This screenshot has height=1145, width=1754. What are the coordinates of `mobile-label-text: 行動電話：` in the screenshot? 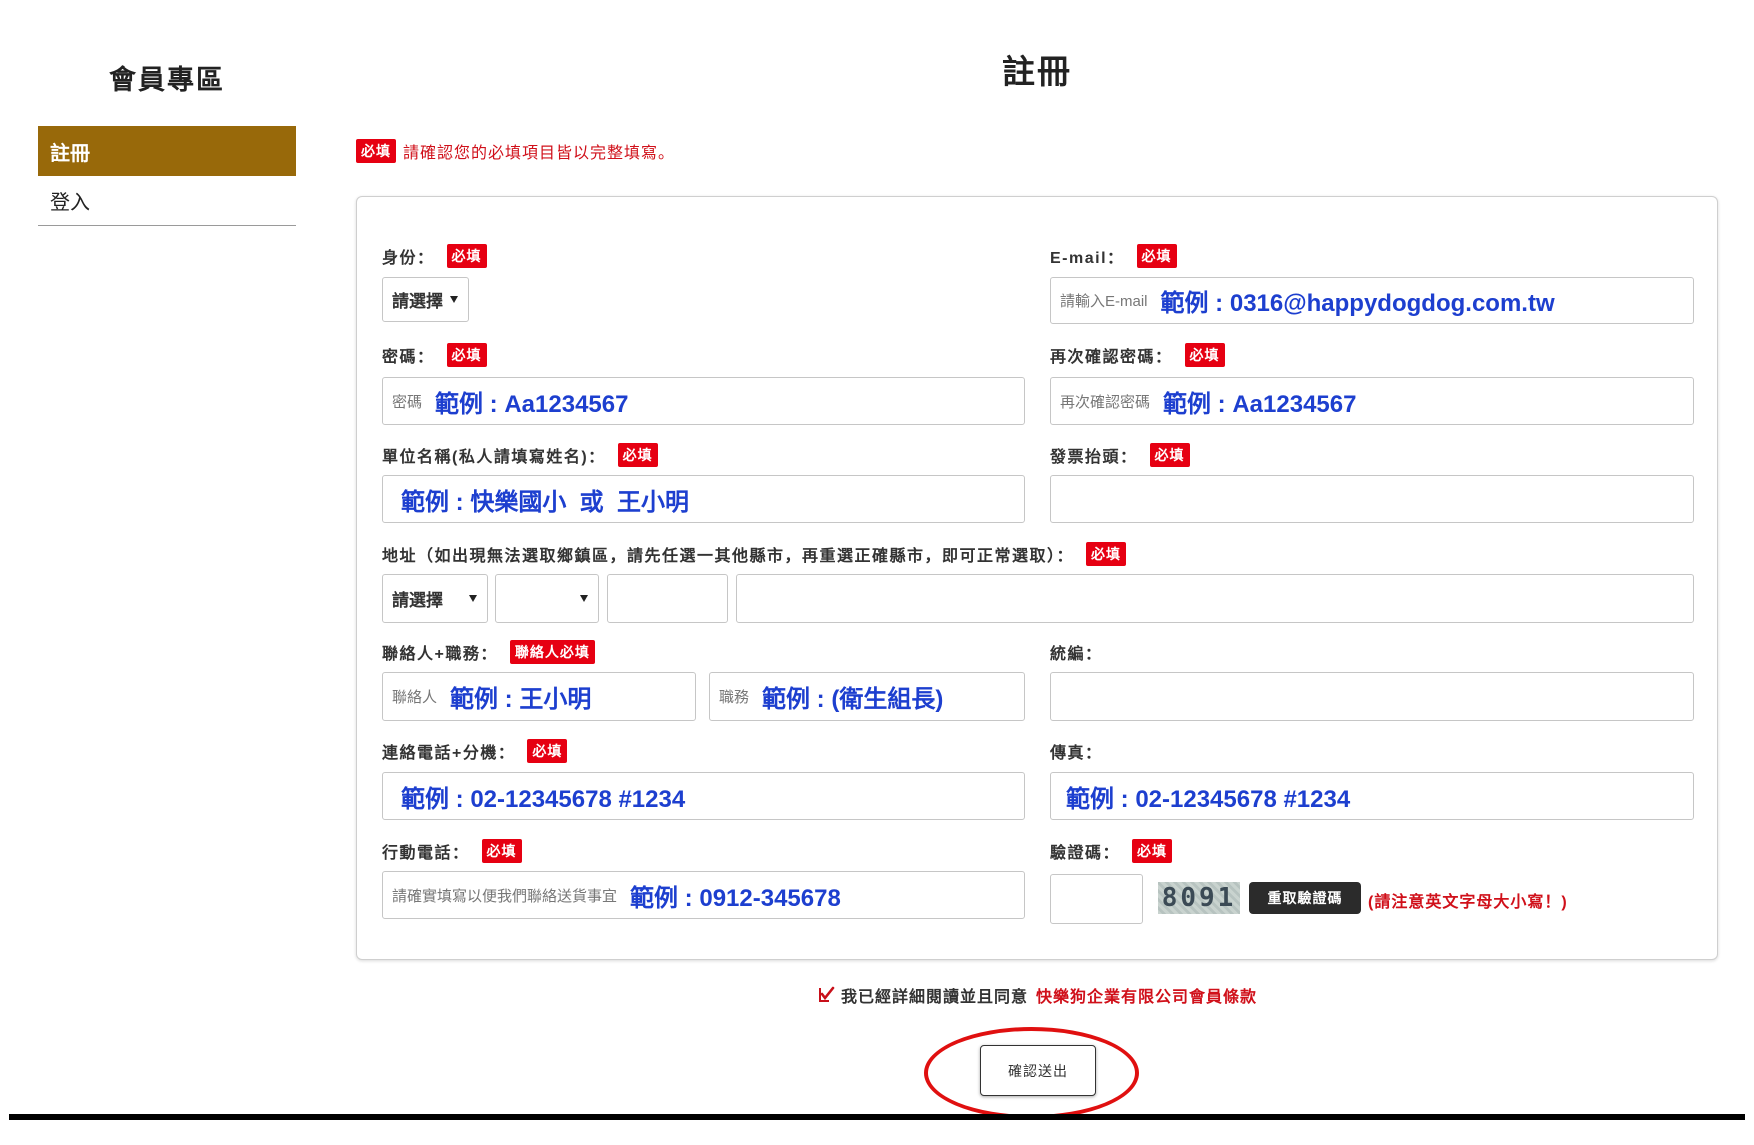 It's located at (426, 853).